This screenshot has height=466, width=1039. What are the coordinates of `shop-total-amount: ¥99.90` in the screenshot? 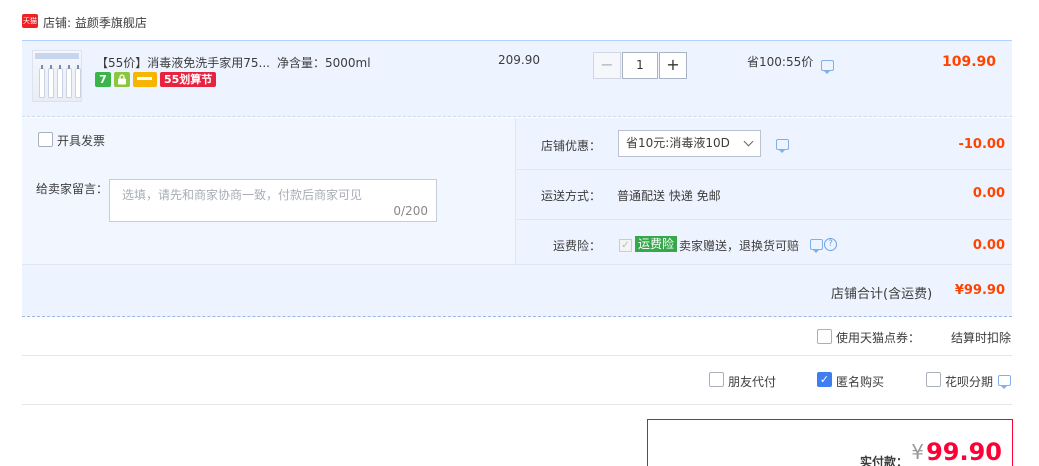 It's located at (979, 290).